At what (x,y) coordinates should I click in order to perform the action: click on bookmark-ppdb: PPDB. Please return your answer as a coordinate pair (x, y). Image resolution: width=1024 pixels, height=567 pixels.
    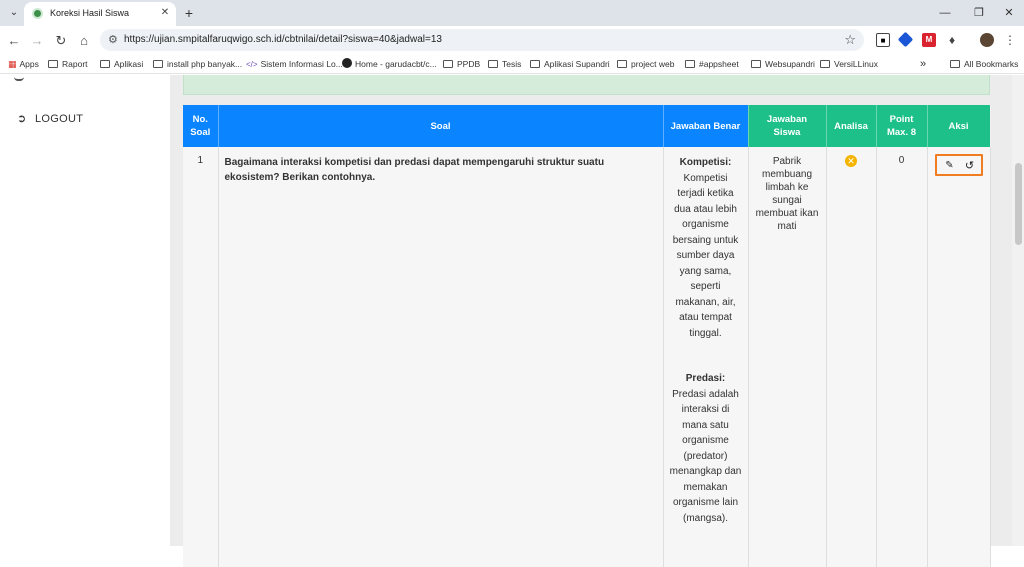
    Looking at the image, I should click on (461, 64).